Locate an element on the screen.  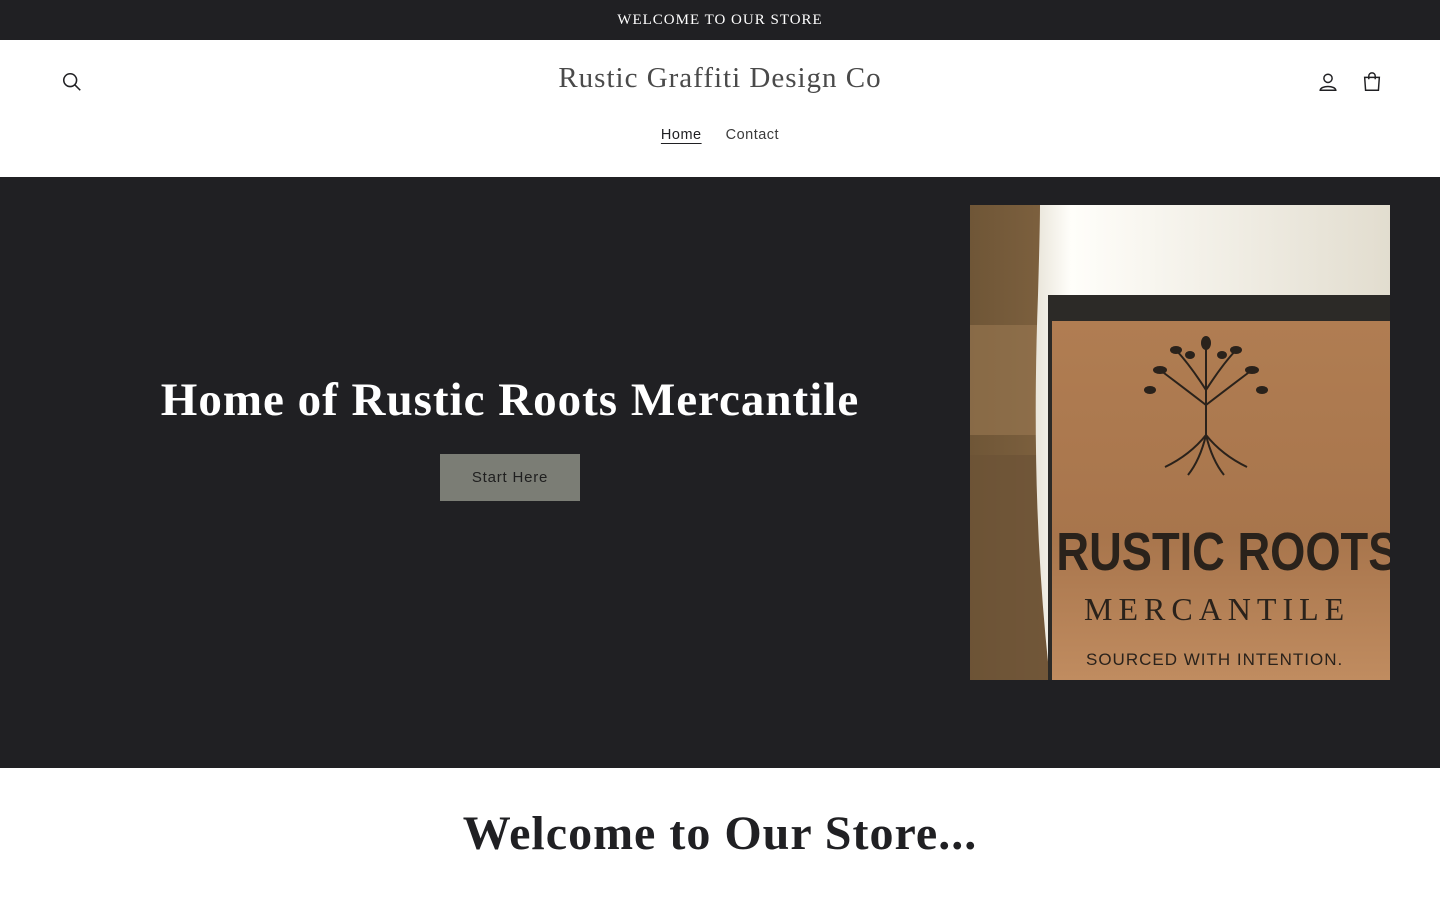
hero-title: Home of Rustic Roots Mercantile is located at coordinates (510, 400).